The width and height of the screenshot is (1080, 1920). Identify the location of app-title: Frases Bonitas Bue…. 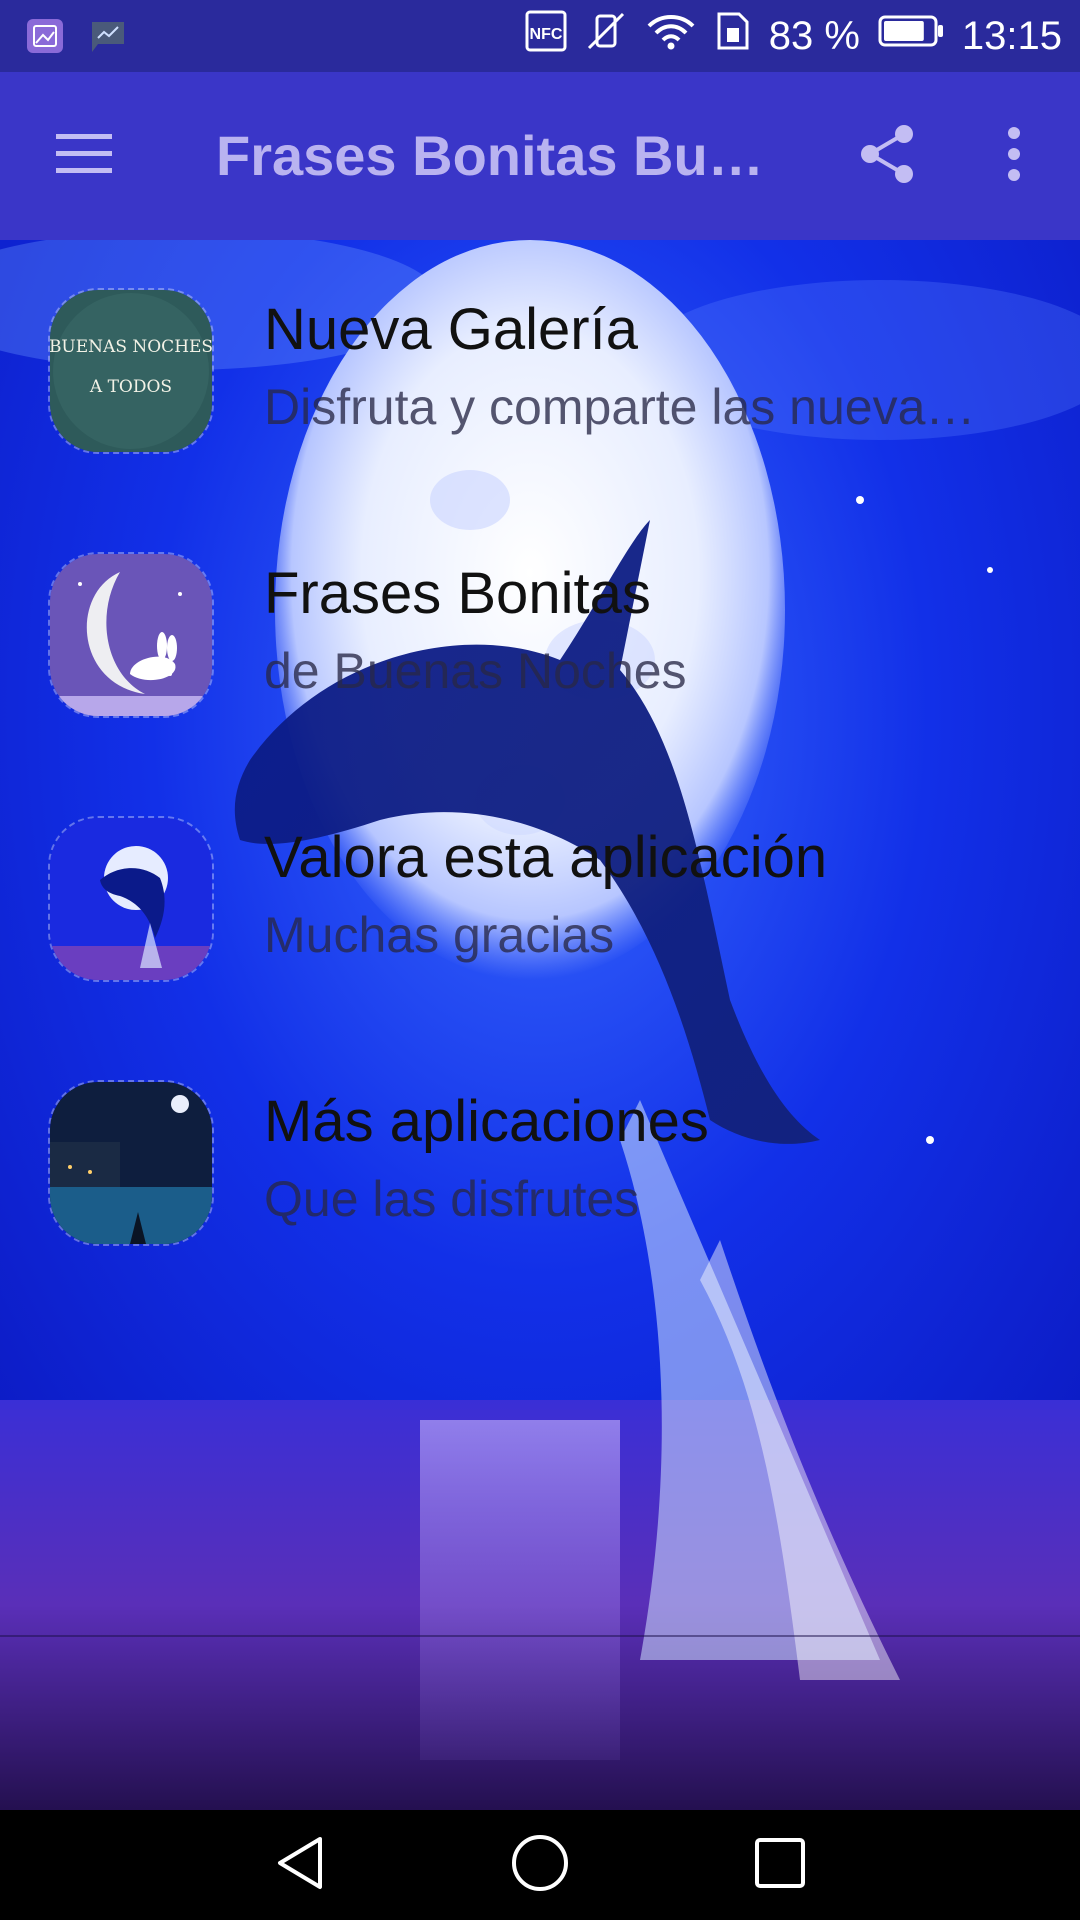
(496, 155).